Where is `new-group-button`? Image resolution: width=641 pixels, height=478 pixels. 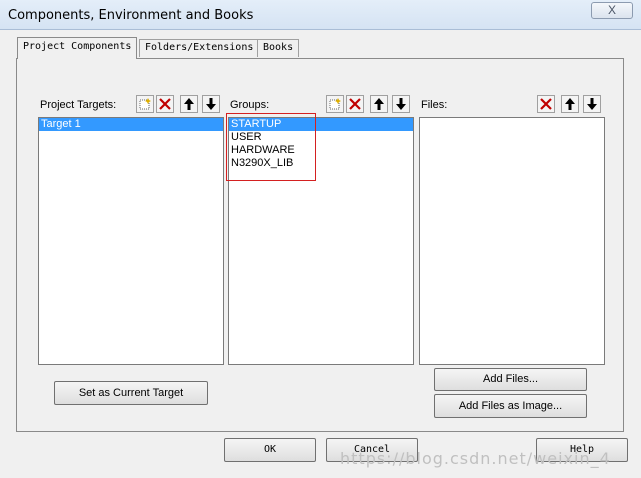
new-group-button is located at coordinates (335, 104).